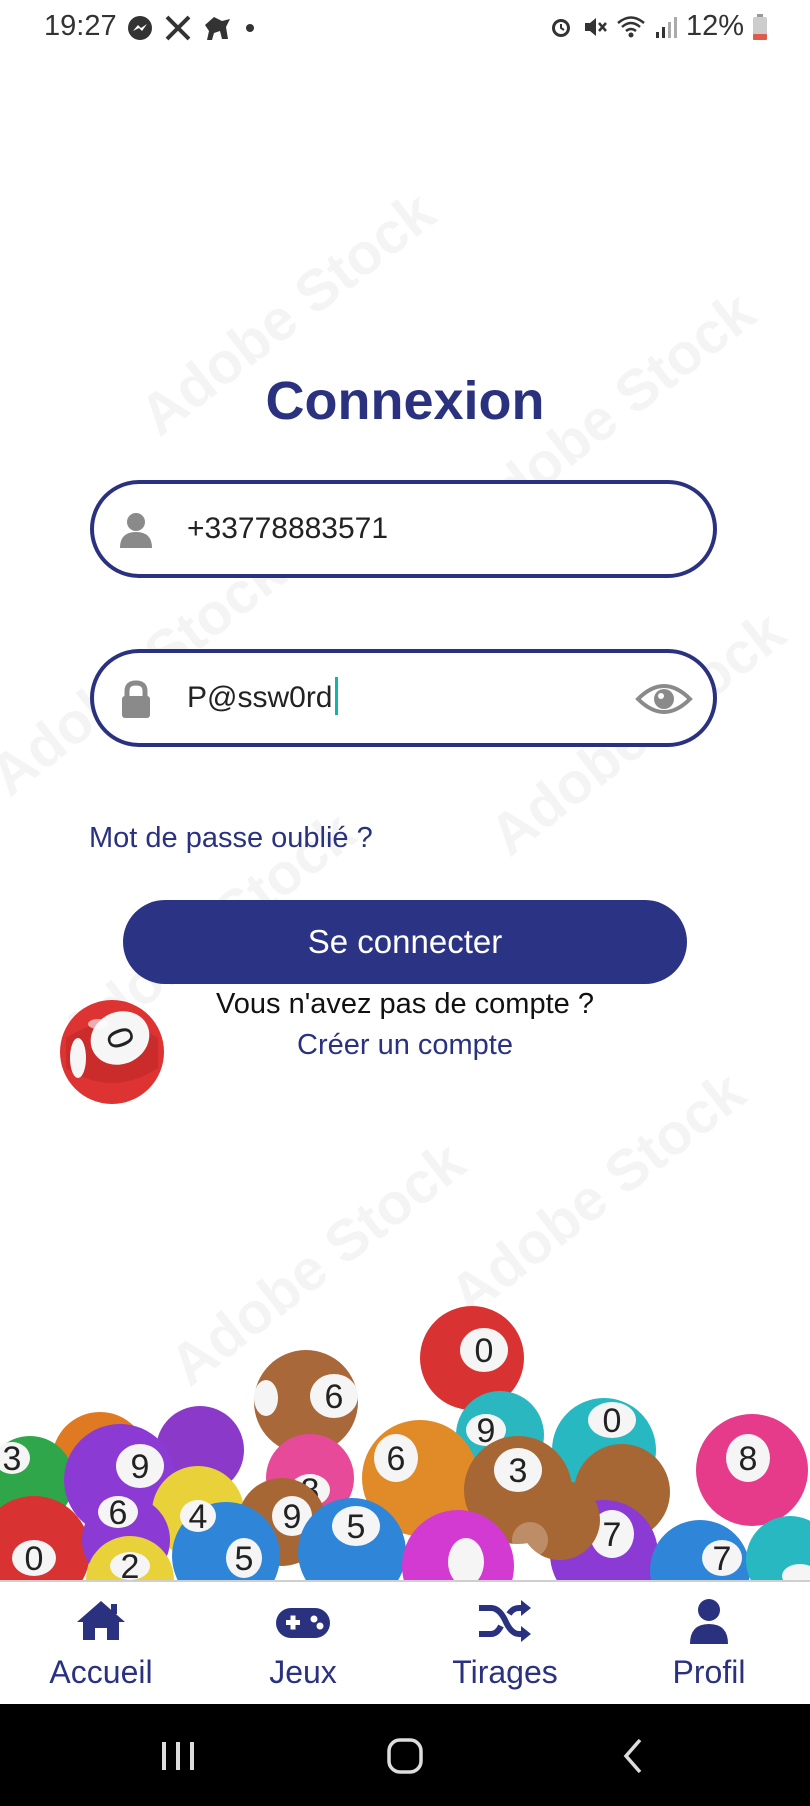  Describe the element at coordinates (178, 28) in the screenshot. I see `x-icon` at that location.